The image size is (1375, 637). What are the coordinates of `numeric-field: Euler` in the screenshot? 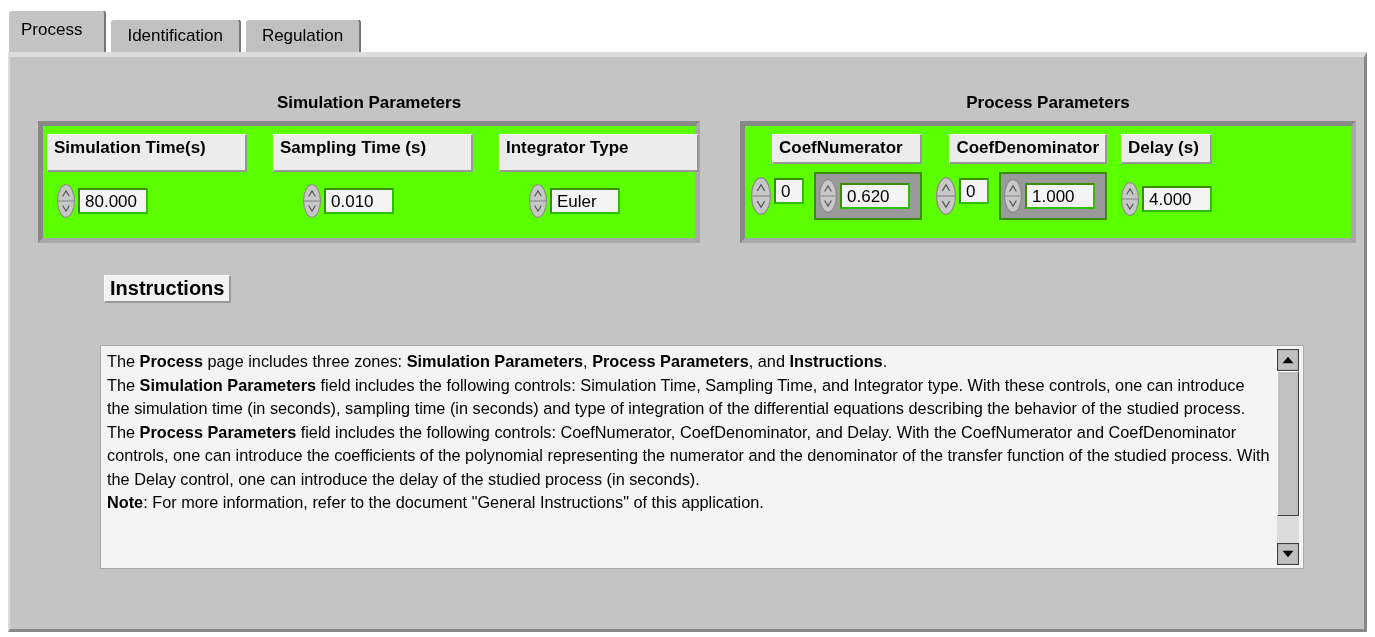 It's located at (585, 201).